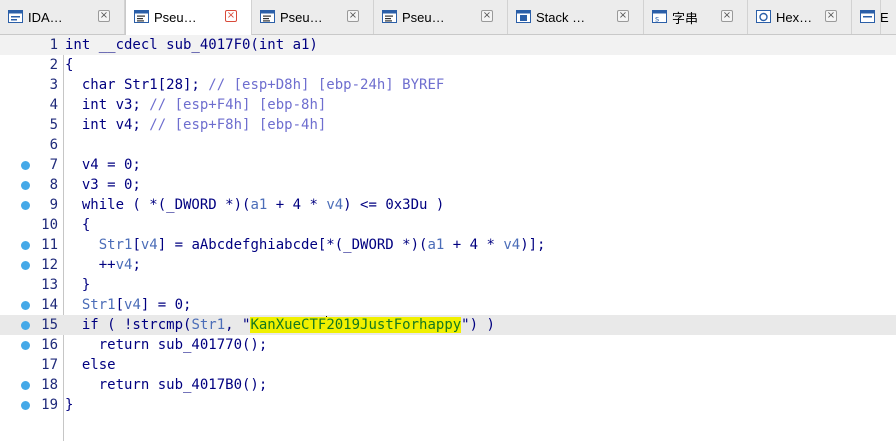  I want to click on code-token: ] = aAbcdefghiabcde[*(_DWORD *)(, so click(292, 245).